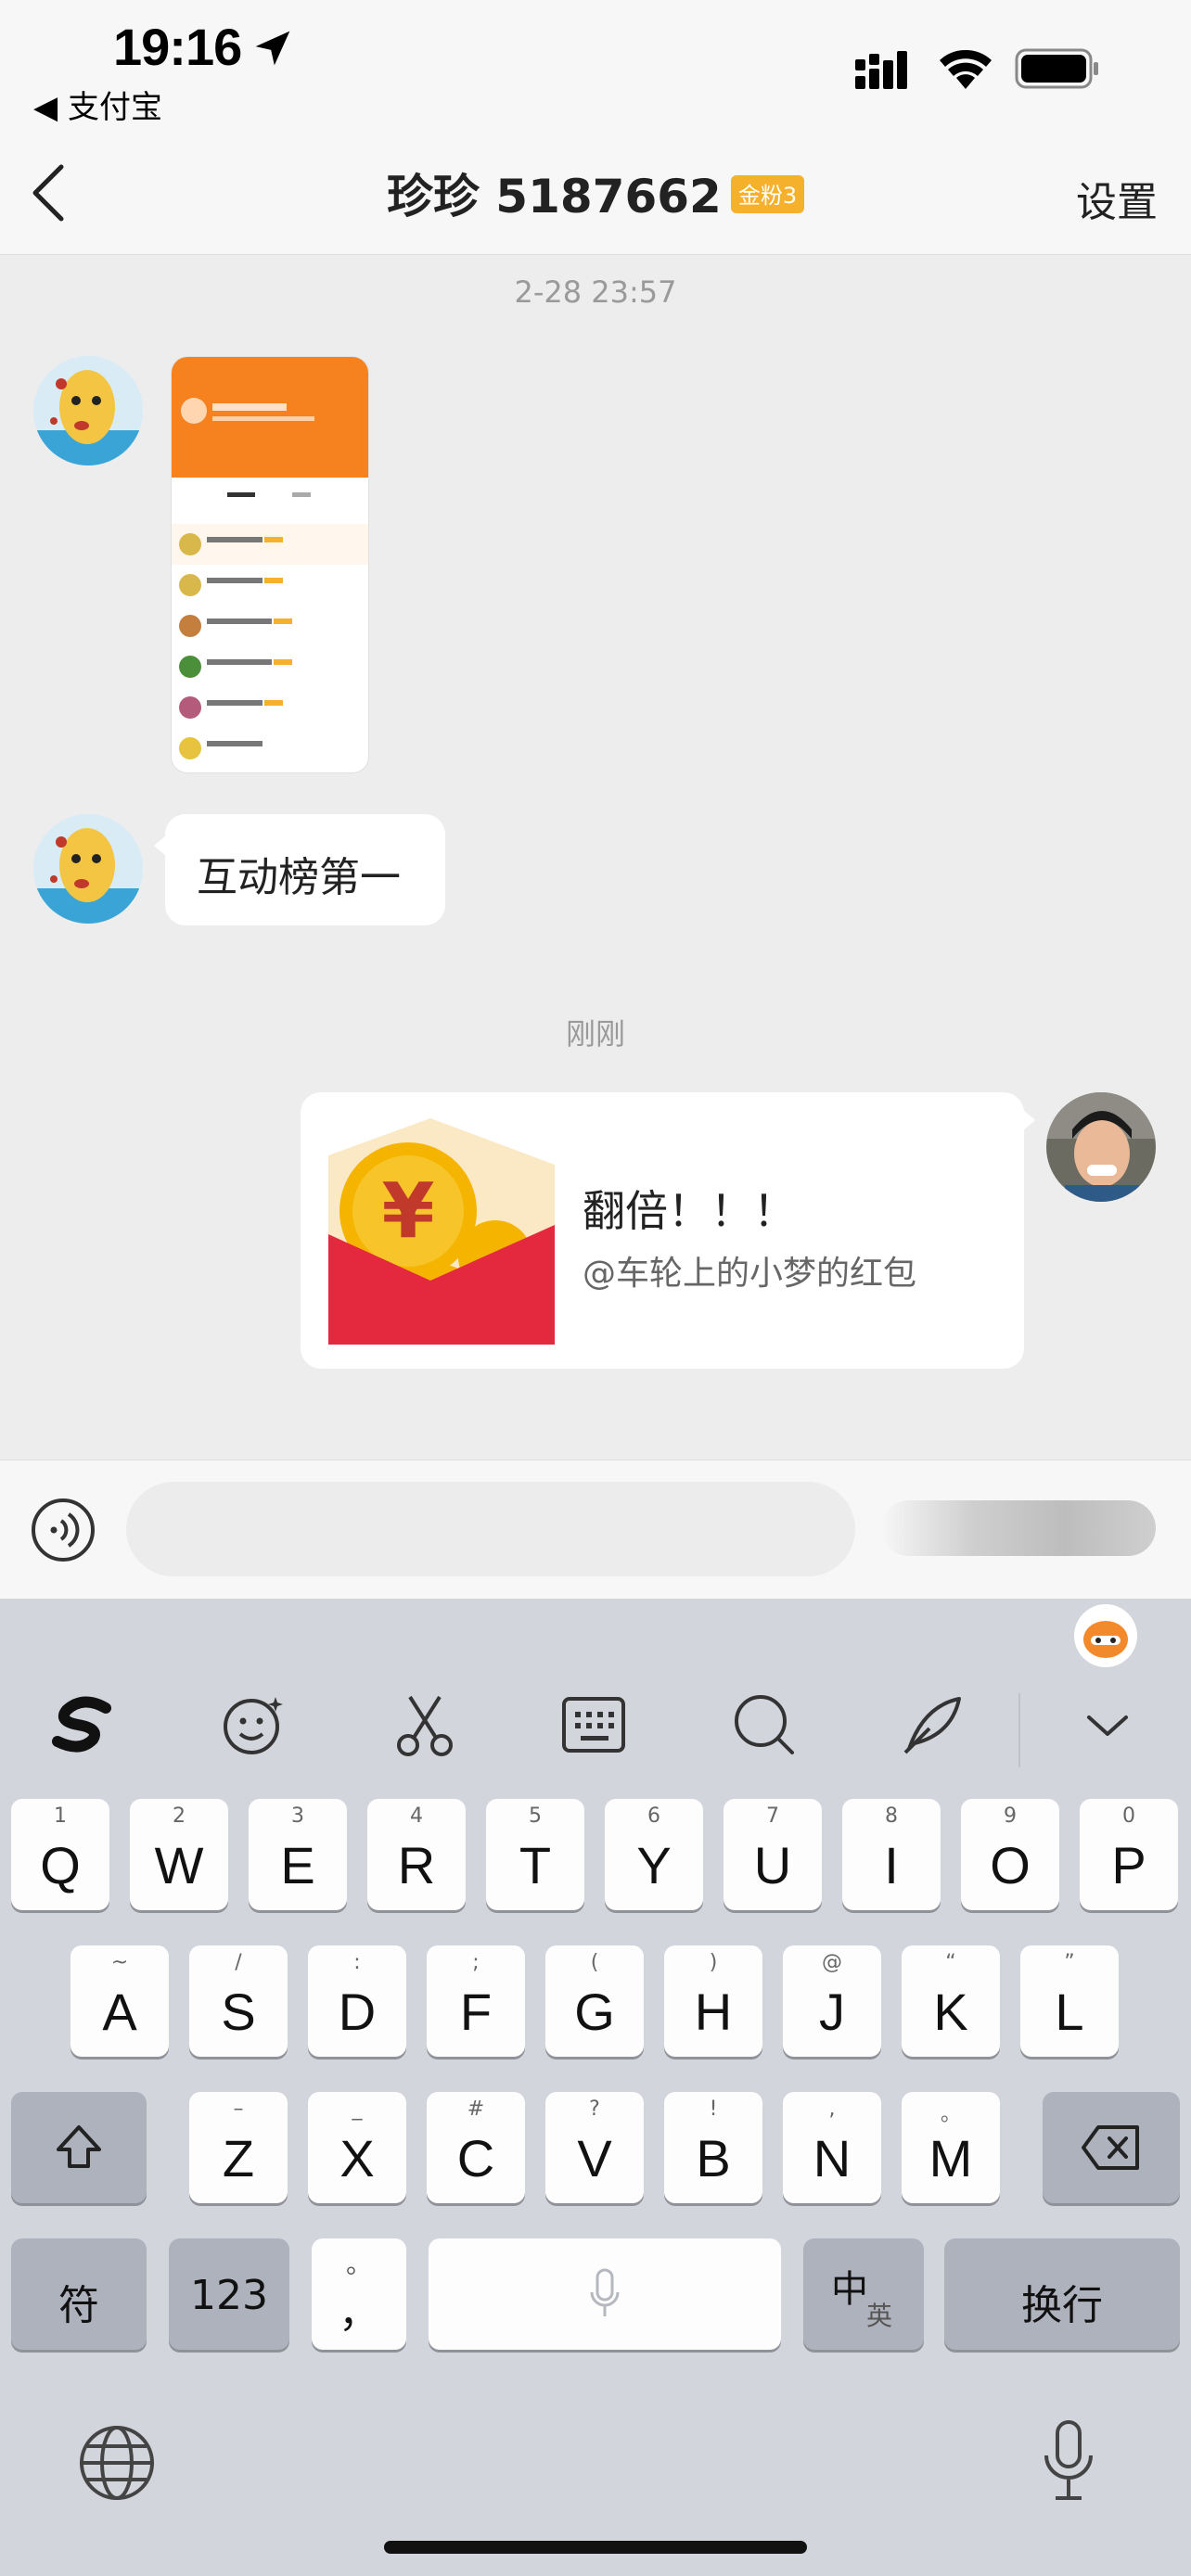 This screenshot has width=1191, height=2576. Describe the element at coordinates (832, 2001) in the screenshot. I see `key-j: @ J` at that location.